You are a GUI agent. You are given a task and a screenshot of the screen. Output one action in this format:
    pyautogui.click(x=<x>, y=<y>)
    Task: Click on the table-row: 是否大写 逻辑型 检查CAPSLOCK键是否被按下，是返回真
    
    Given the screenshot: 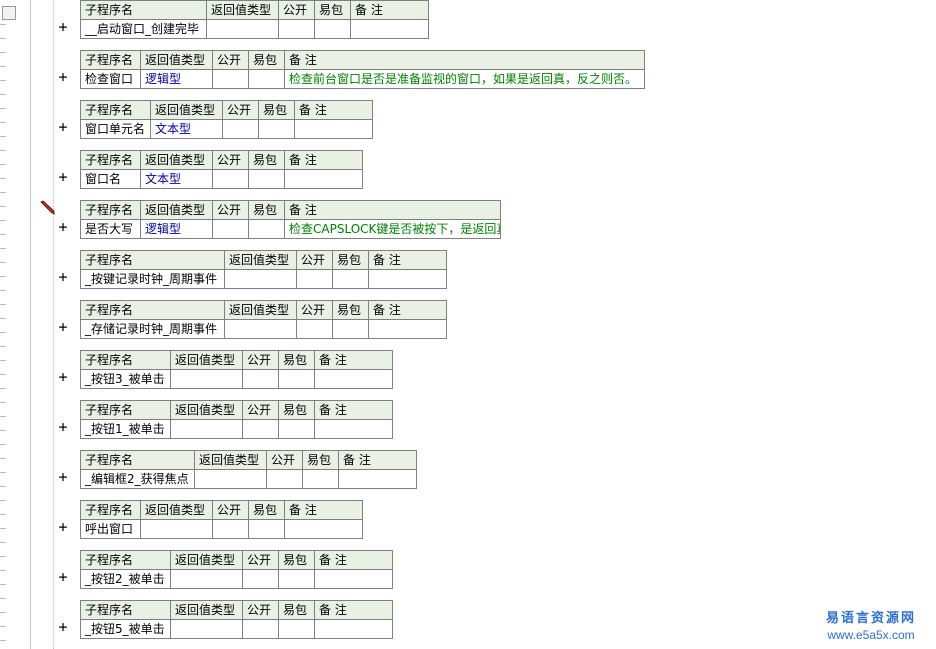 What is the action you would take?
    pyautogui.click(x=290, y=229)
    